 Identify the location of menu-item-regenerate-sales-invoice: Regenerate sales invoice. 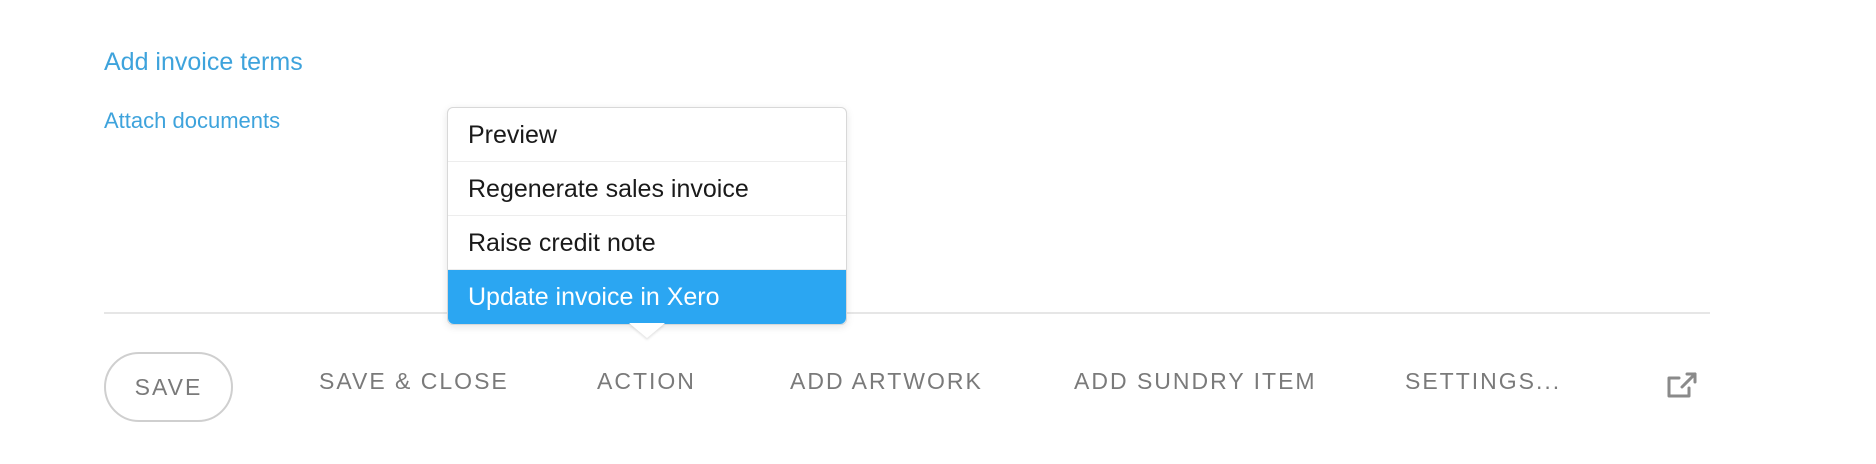
(647, 189).